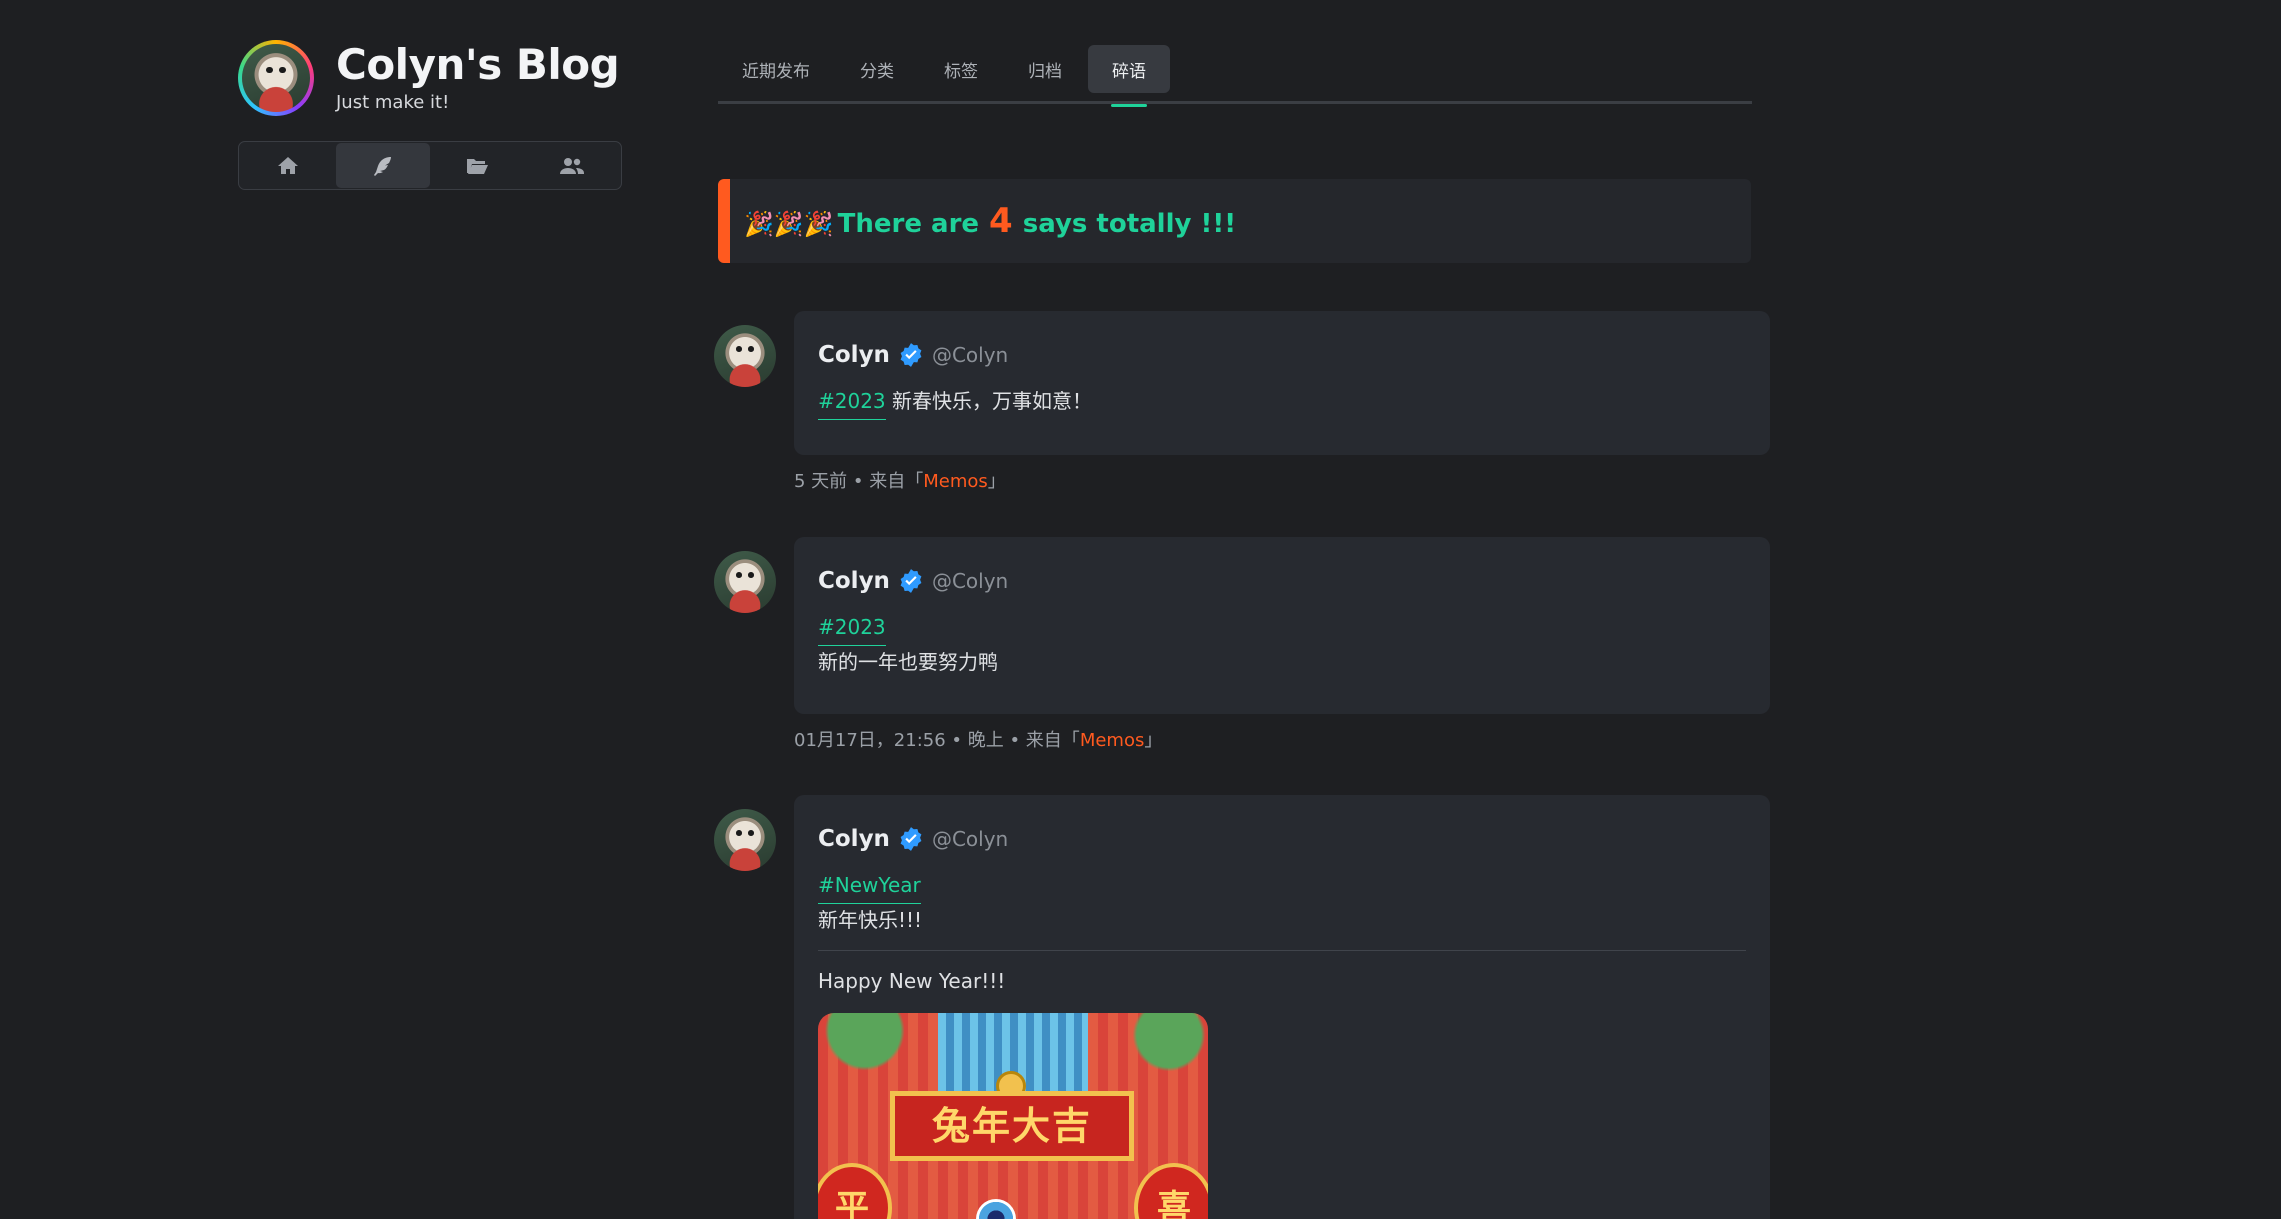 The width and height of the screenshot is (2281, 1219). I want to click on users-icon, so click(571, 165).